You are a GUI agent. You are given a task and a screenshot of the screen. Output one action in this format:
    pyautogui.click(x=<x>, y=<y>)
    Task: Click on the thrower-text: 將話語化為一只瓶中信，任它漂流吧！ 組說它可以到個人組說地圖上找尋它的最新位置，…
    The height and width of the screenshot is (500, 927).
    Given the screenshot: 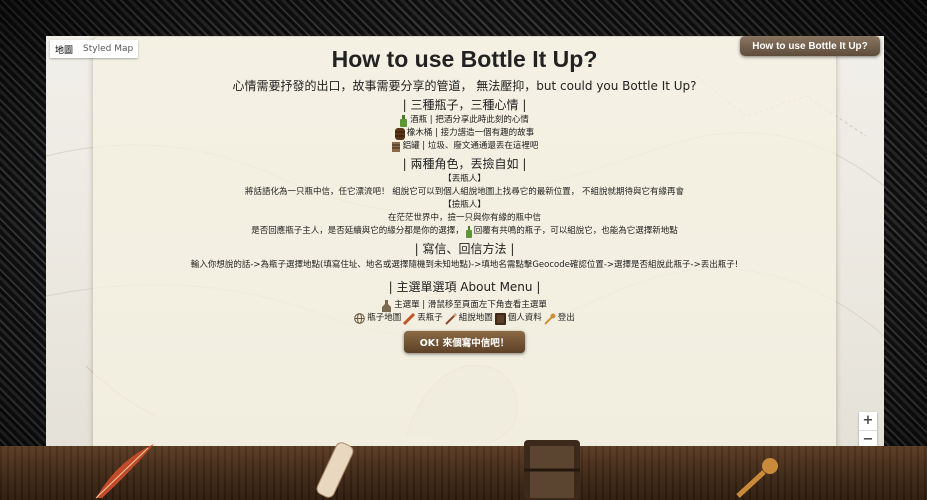 What is the action you would take?
    pyautogui.click(x=464, y=192)
    